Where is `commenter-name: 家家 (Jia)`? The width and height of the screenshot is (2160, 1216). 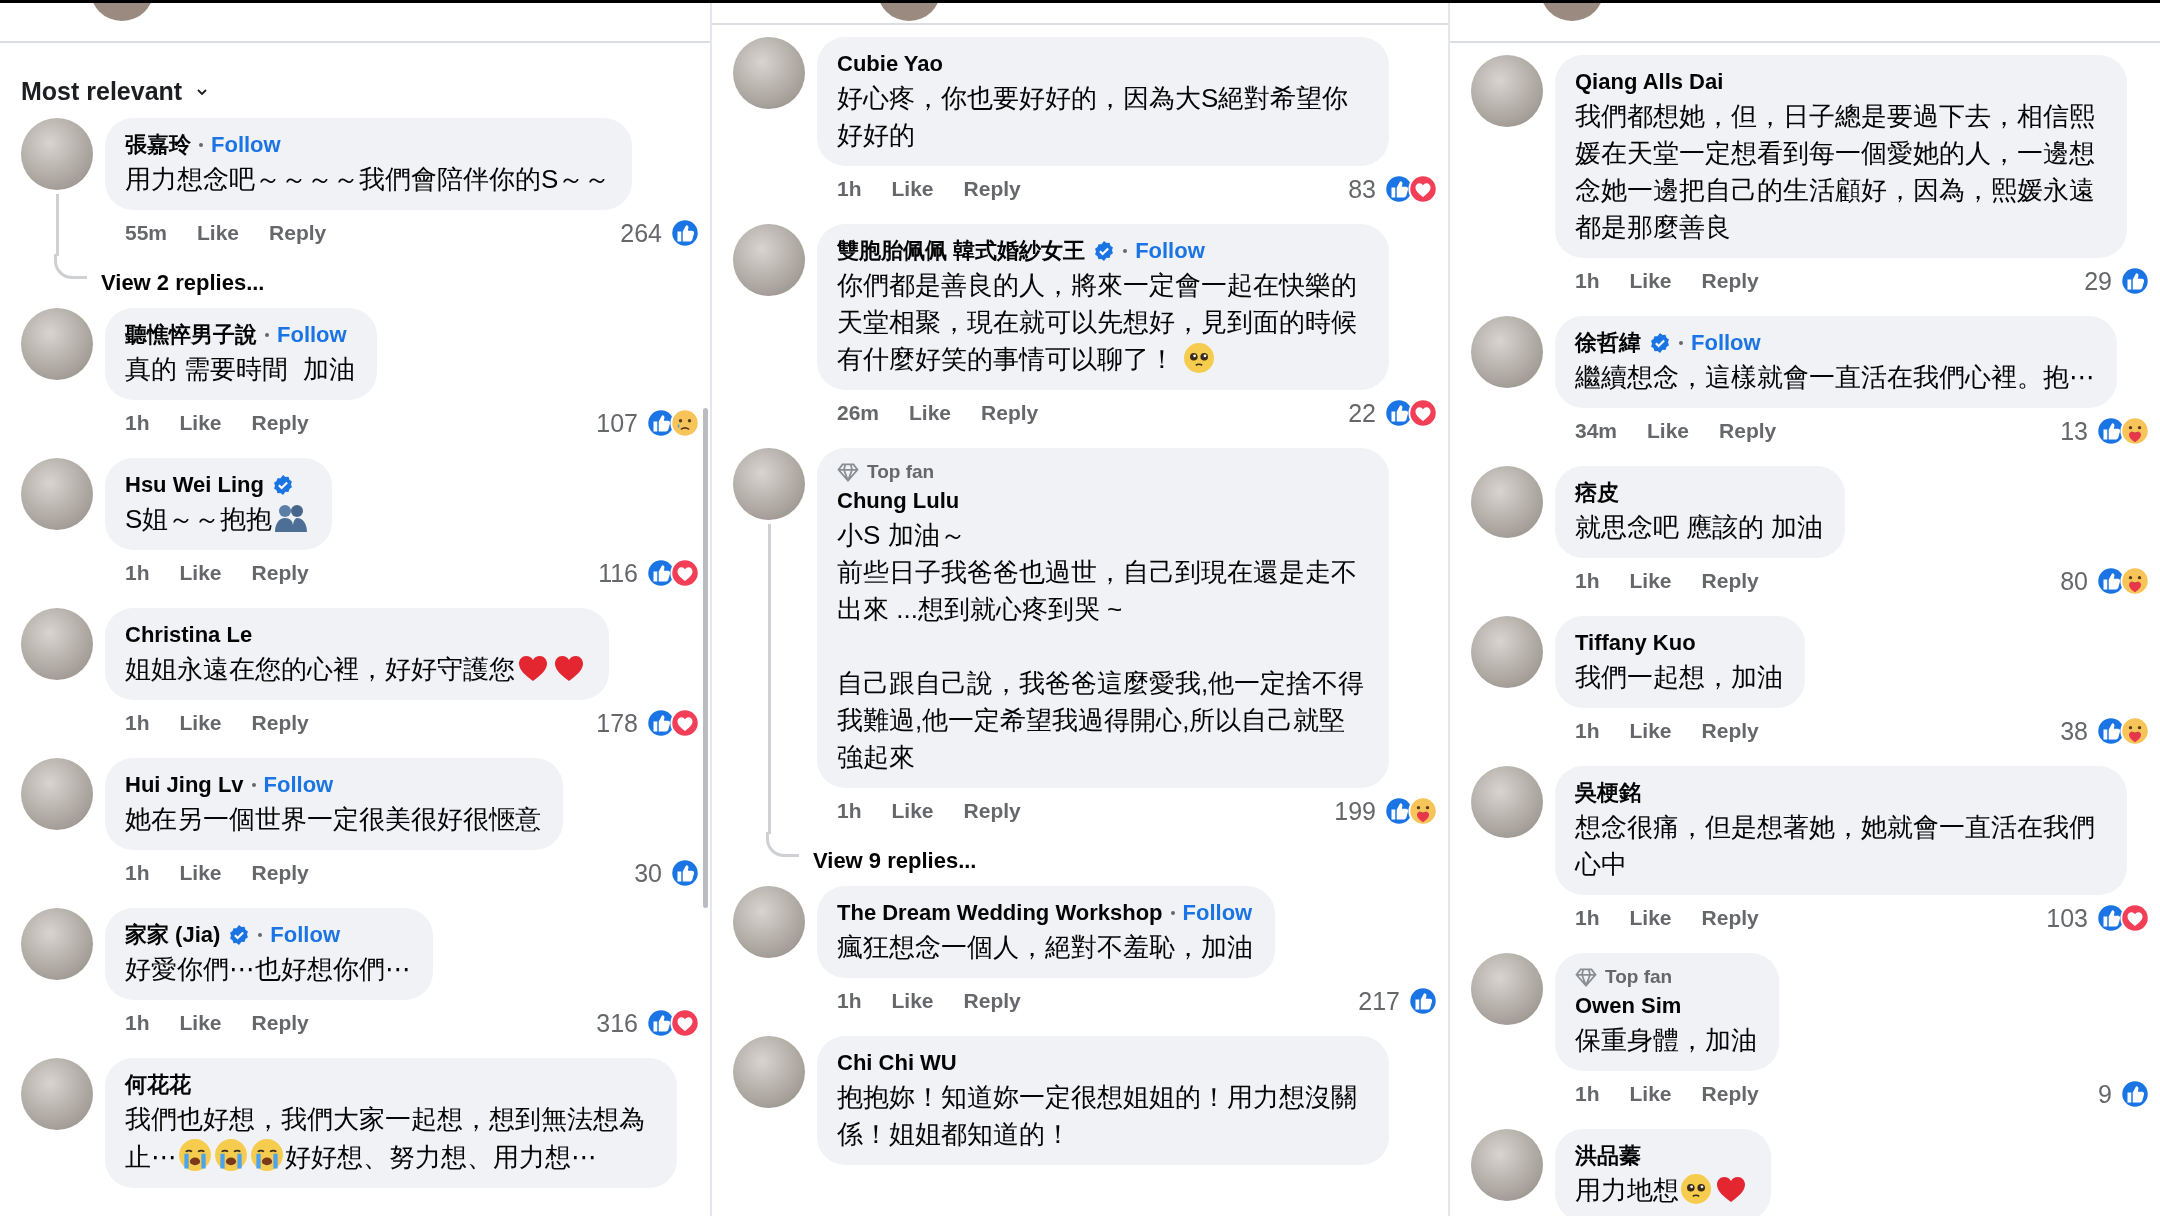 commenter-name: 家家 (Jia) is located at coordinates (173, 935).